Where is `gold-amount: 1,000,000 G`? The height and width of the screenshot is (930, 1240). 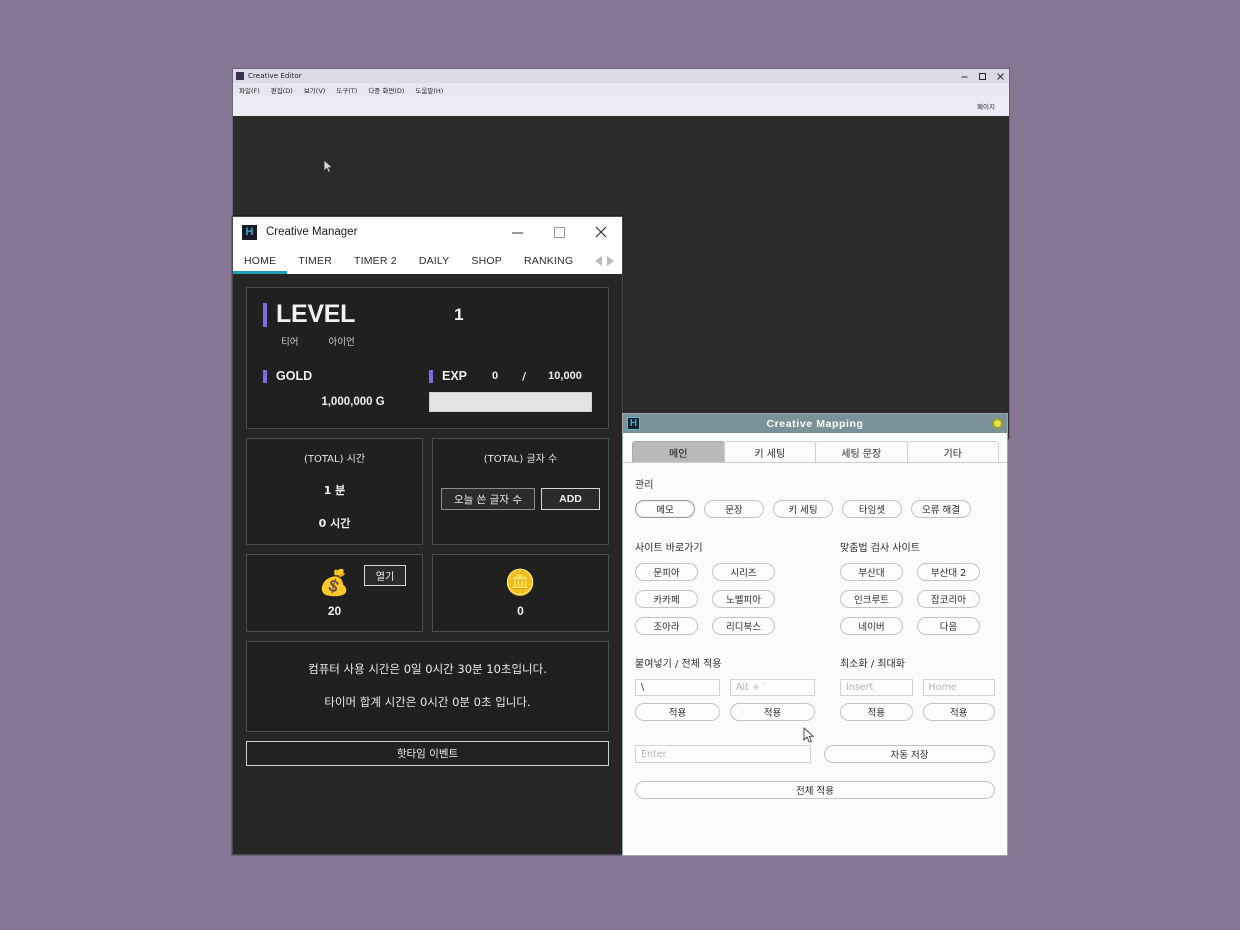 gold-amount: 1,000,000 G is located at coordinates (353, 402).